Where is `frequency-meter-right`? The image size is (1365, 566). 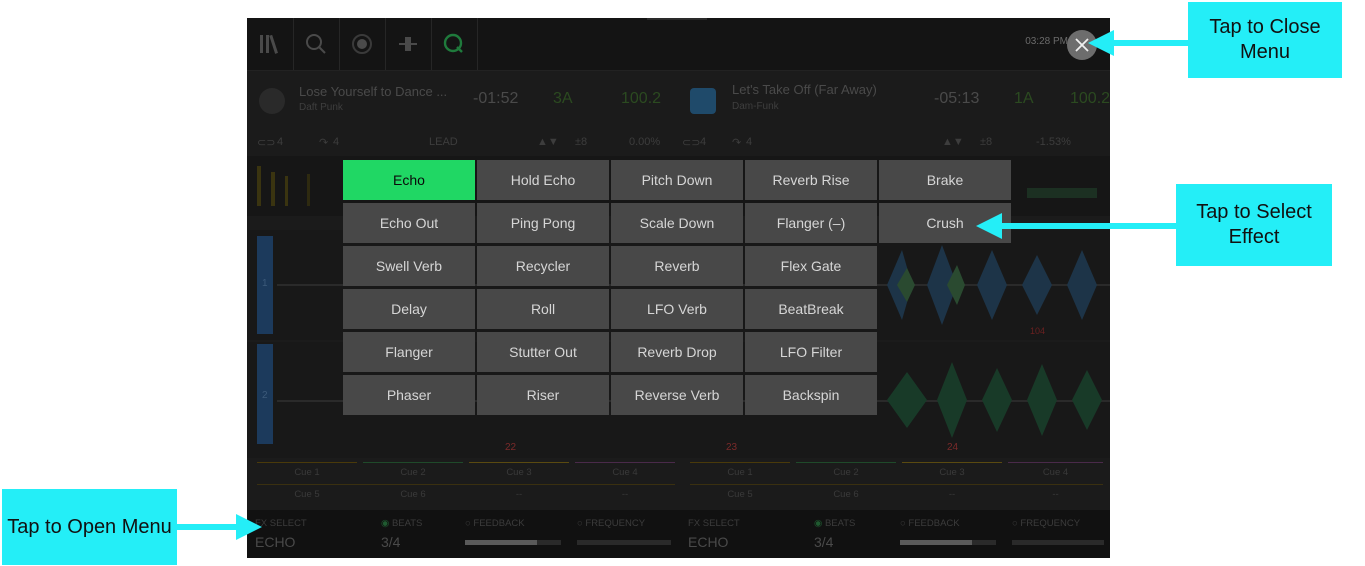 frequency-meter-right is located at coordinates (1058, 542).